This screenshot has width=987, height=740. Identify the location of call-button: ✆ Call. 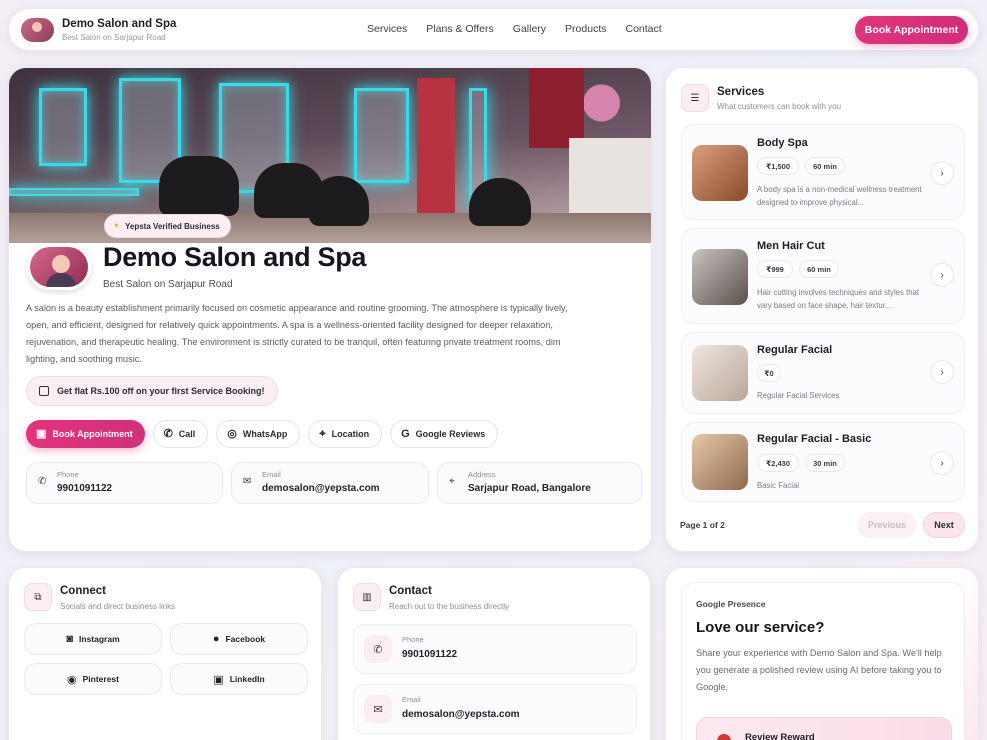
(180, 434).